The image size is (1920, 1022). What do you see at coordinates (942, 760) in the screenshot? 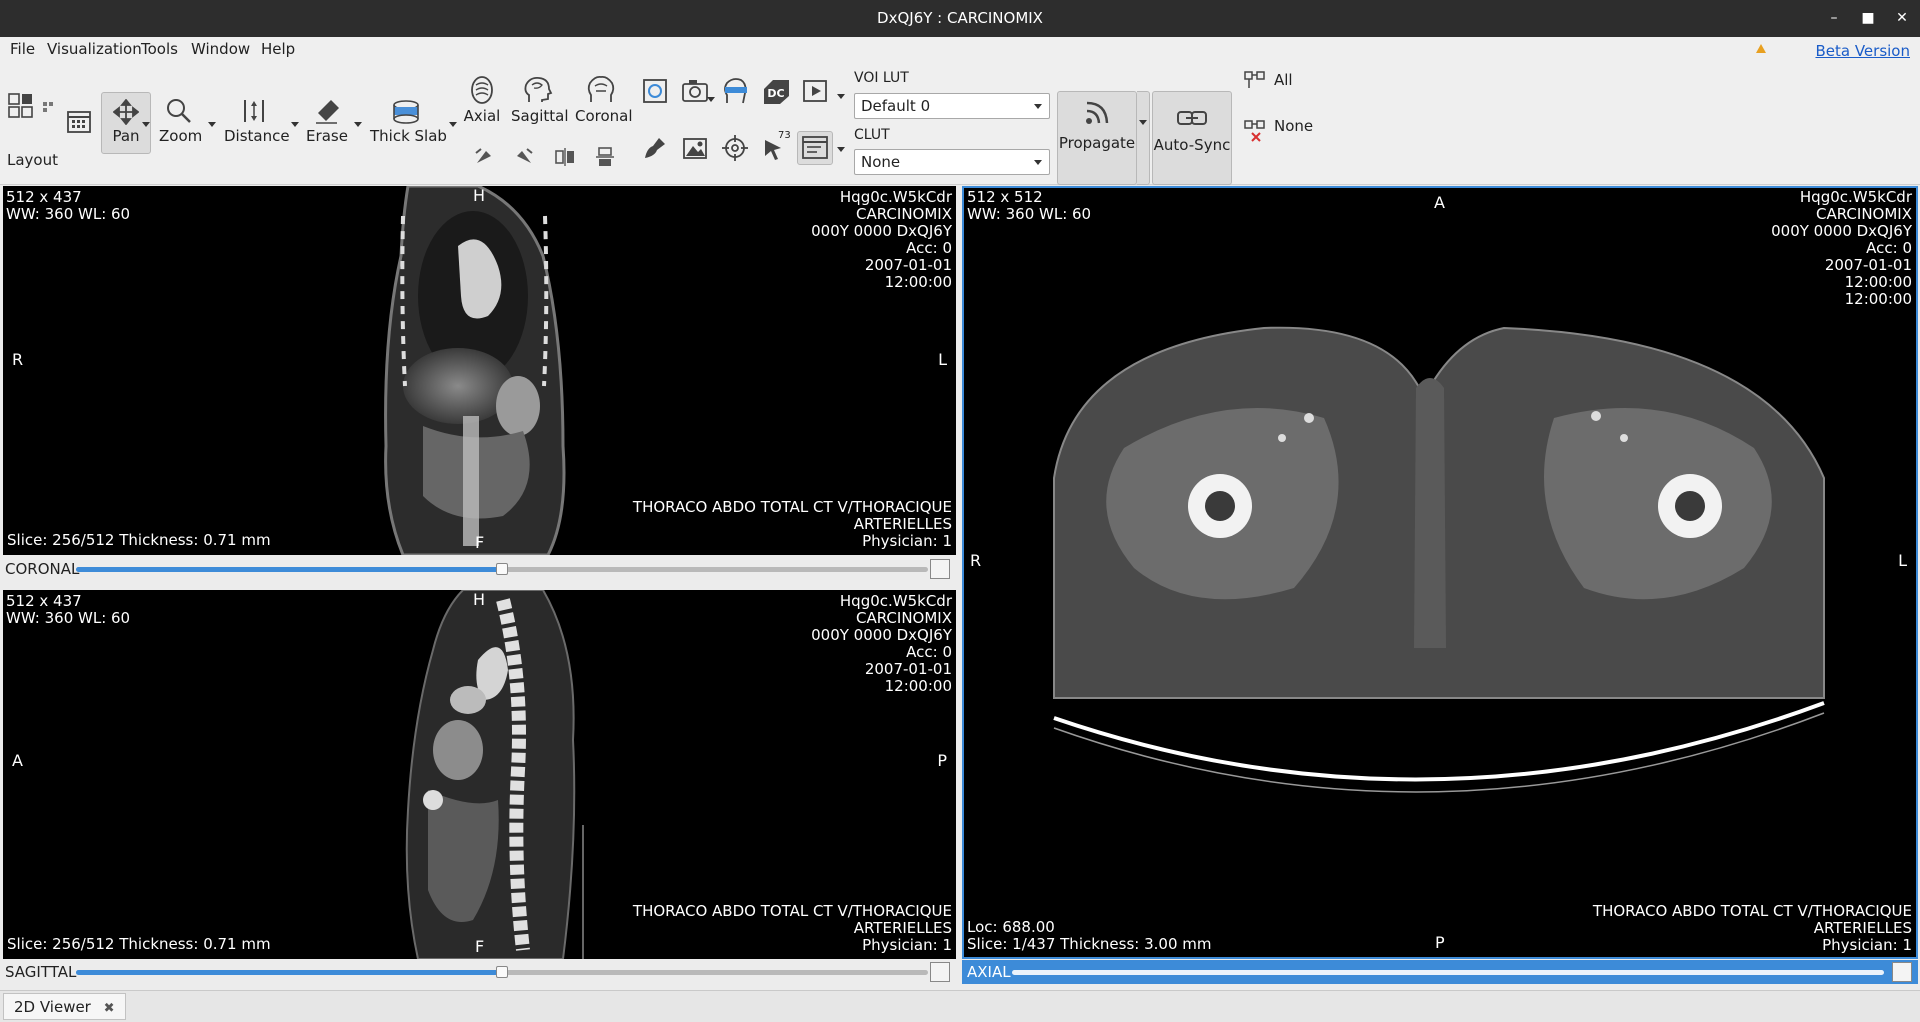
I see `sagittal-orient-right: P` at bounding box center [942, 760].